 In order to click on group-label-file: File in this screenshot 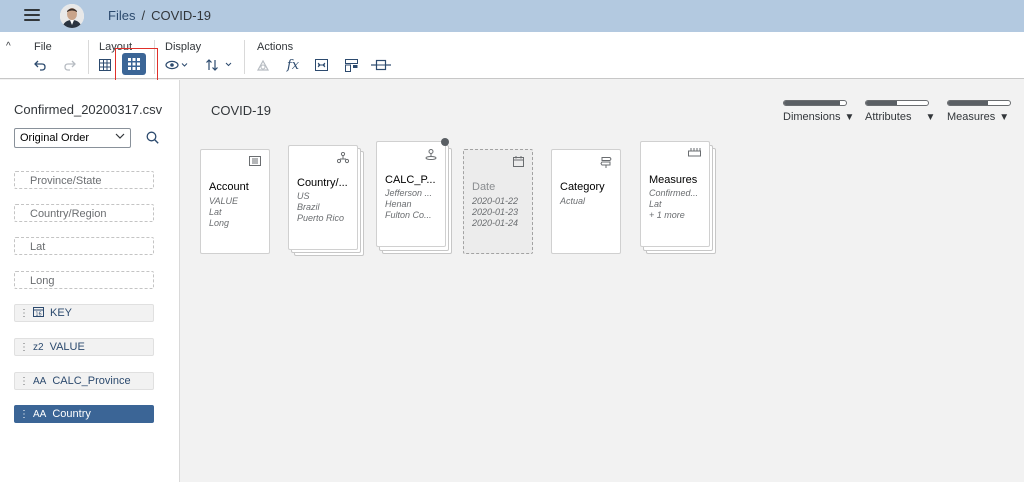, I will do `click(43, 47)`.